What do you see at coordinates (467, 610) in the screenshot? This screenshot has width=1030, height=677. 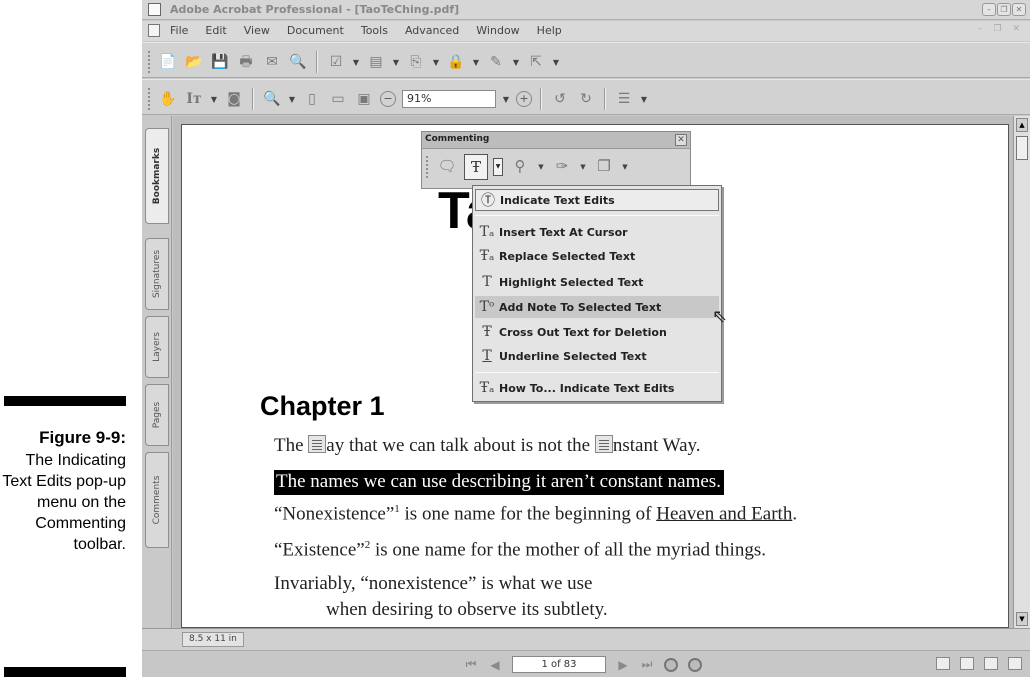 I see `text-line-6: when desiring to observe its subtlety.` at bounding box center [467, 610].